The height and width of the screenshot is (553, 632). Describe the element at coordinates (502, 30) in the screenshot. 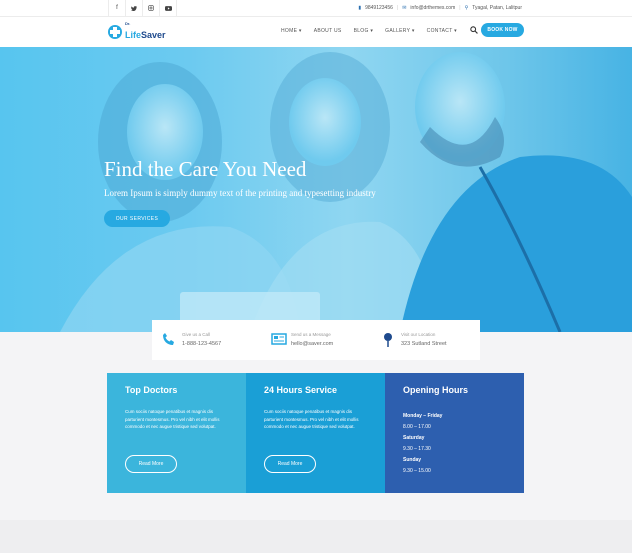

I see `book-now-button: BOOK NOW` at that location.